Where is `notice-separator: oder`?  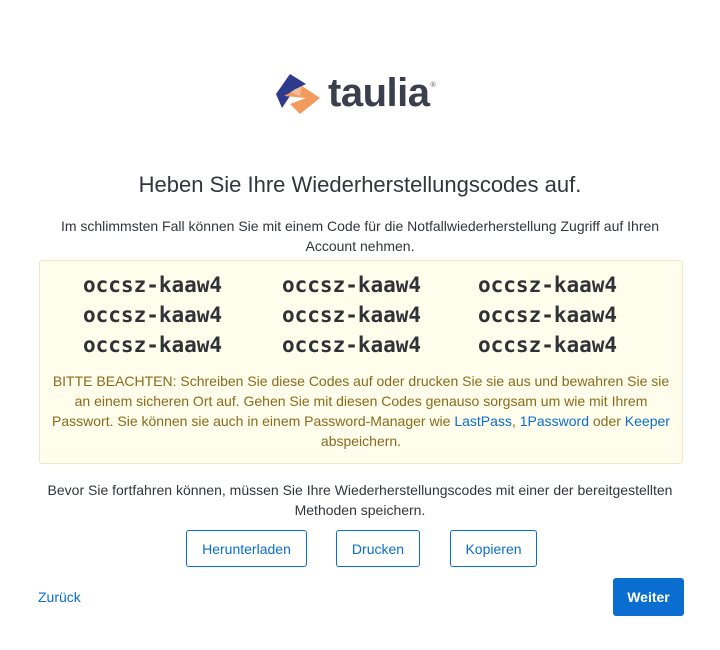 notice-separator: oder is located at coordinates (606, 421).